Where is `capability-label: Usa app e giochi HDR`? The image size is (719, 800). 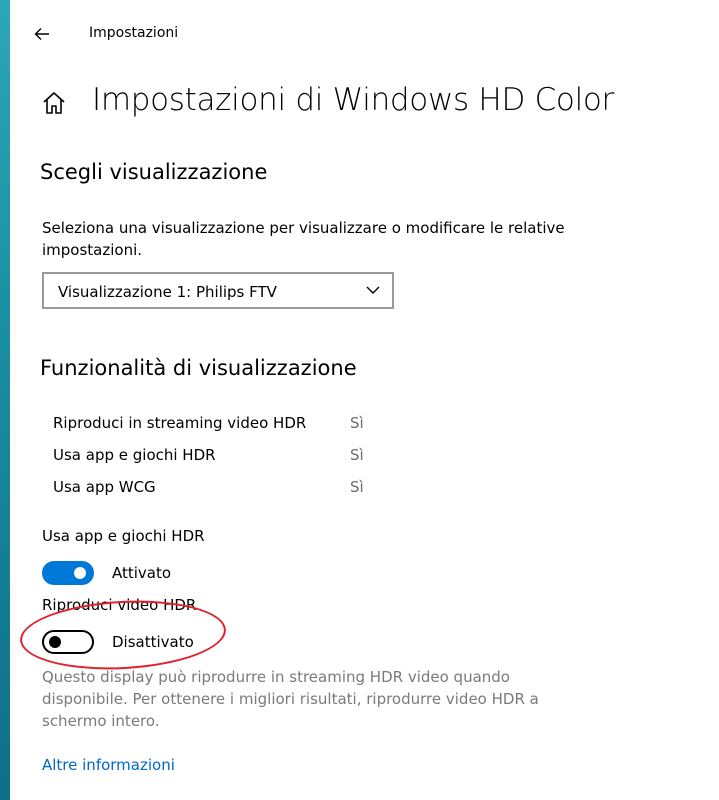 capability-label: Usa app e giochi HDR is located at coordinates (134, 455).